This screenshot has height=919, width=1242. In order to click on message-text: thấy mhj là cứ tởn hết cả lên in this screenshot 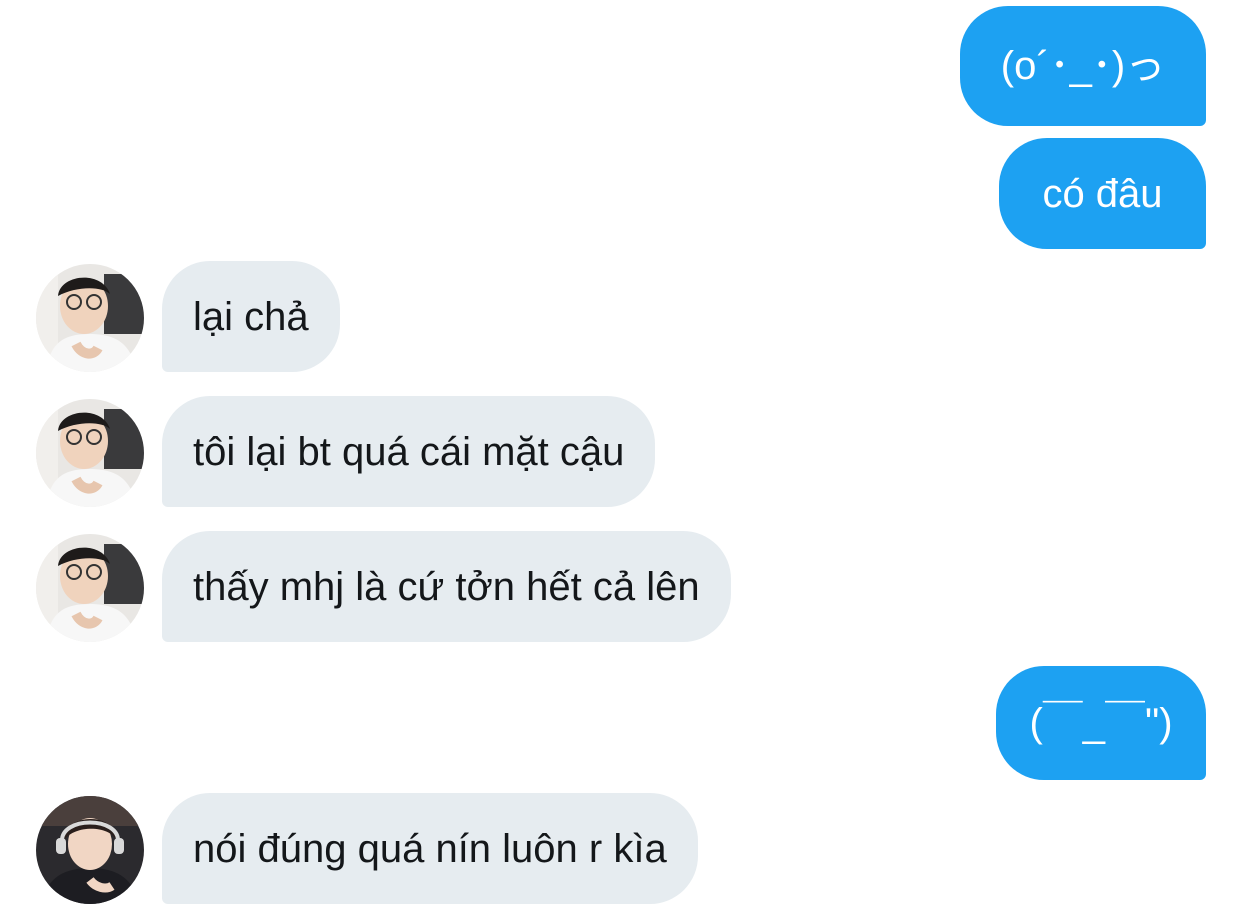, I will do `click(446, 586)`.